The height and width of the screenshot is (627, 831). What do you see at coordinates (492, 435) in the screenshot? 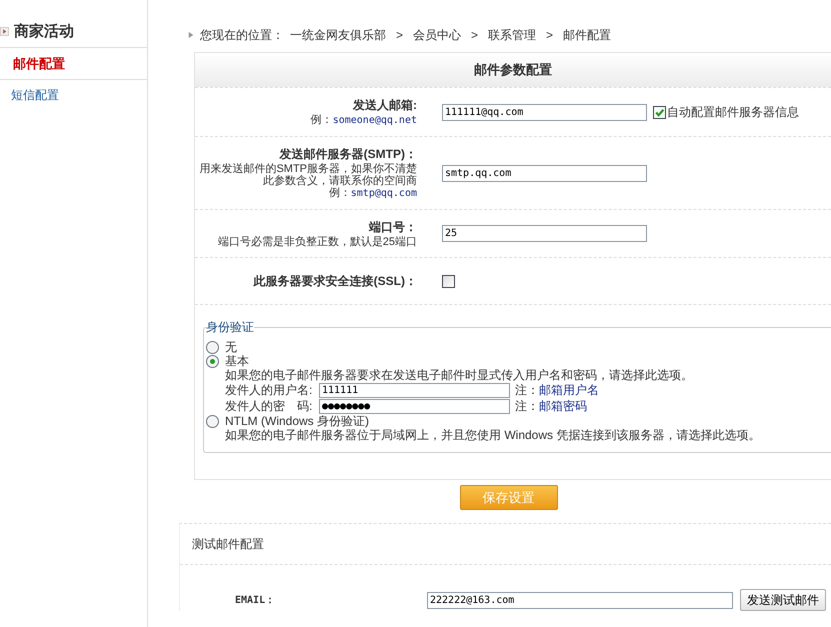
I see `option-description: 如果您的电子邮件服务器位于局域网上，并且您使用 Windows 凭据连接到该服务器，请选择此选项。` at bounding box center [492, 435].